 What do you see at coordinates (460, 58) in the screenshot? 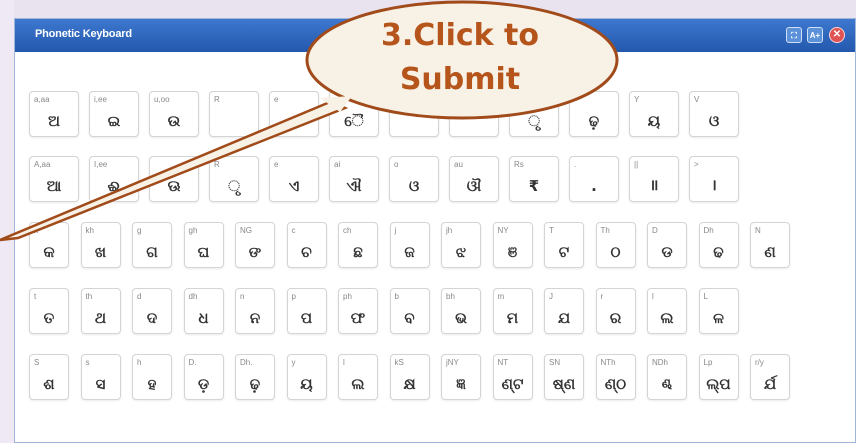
I see `callout-text: 3.Click to Submit` at bounding box center [460, 58].